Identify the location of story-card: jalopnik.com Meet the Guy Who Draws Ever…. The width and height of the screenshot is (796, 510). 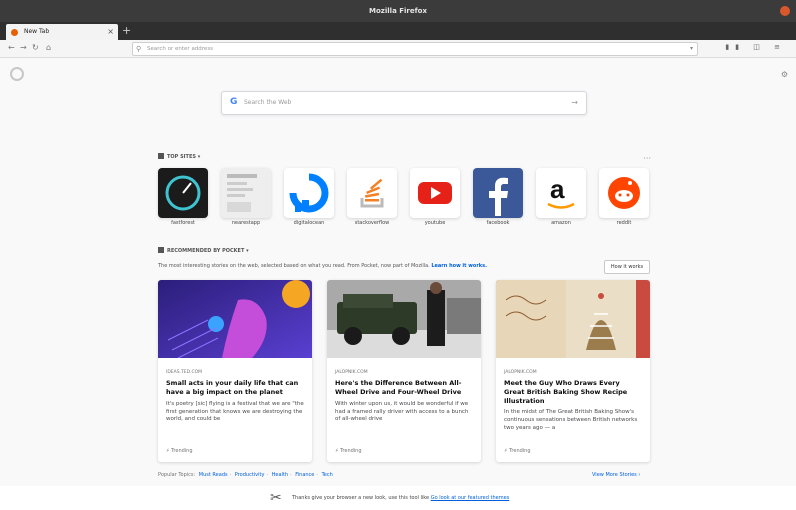
(573, 371).